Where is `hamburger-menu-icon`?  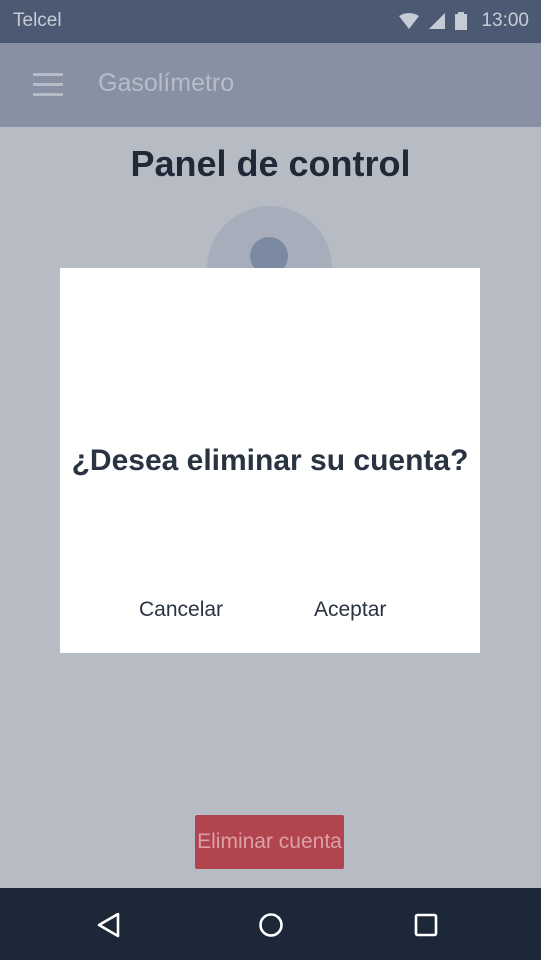
hamburger-menu-icon is located at coordinates (48, 85).